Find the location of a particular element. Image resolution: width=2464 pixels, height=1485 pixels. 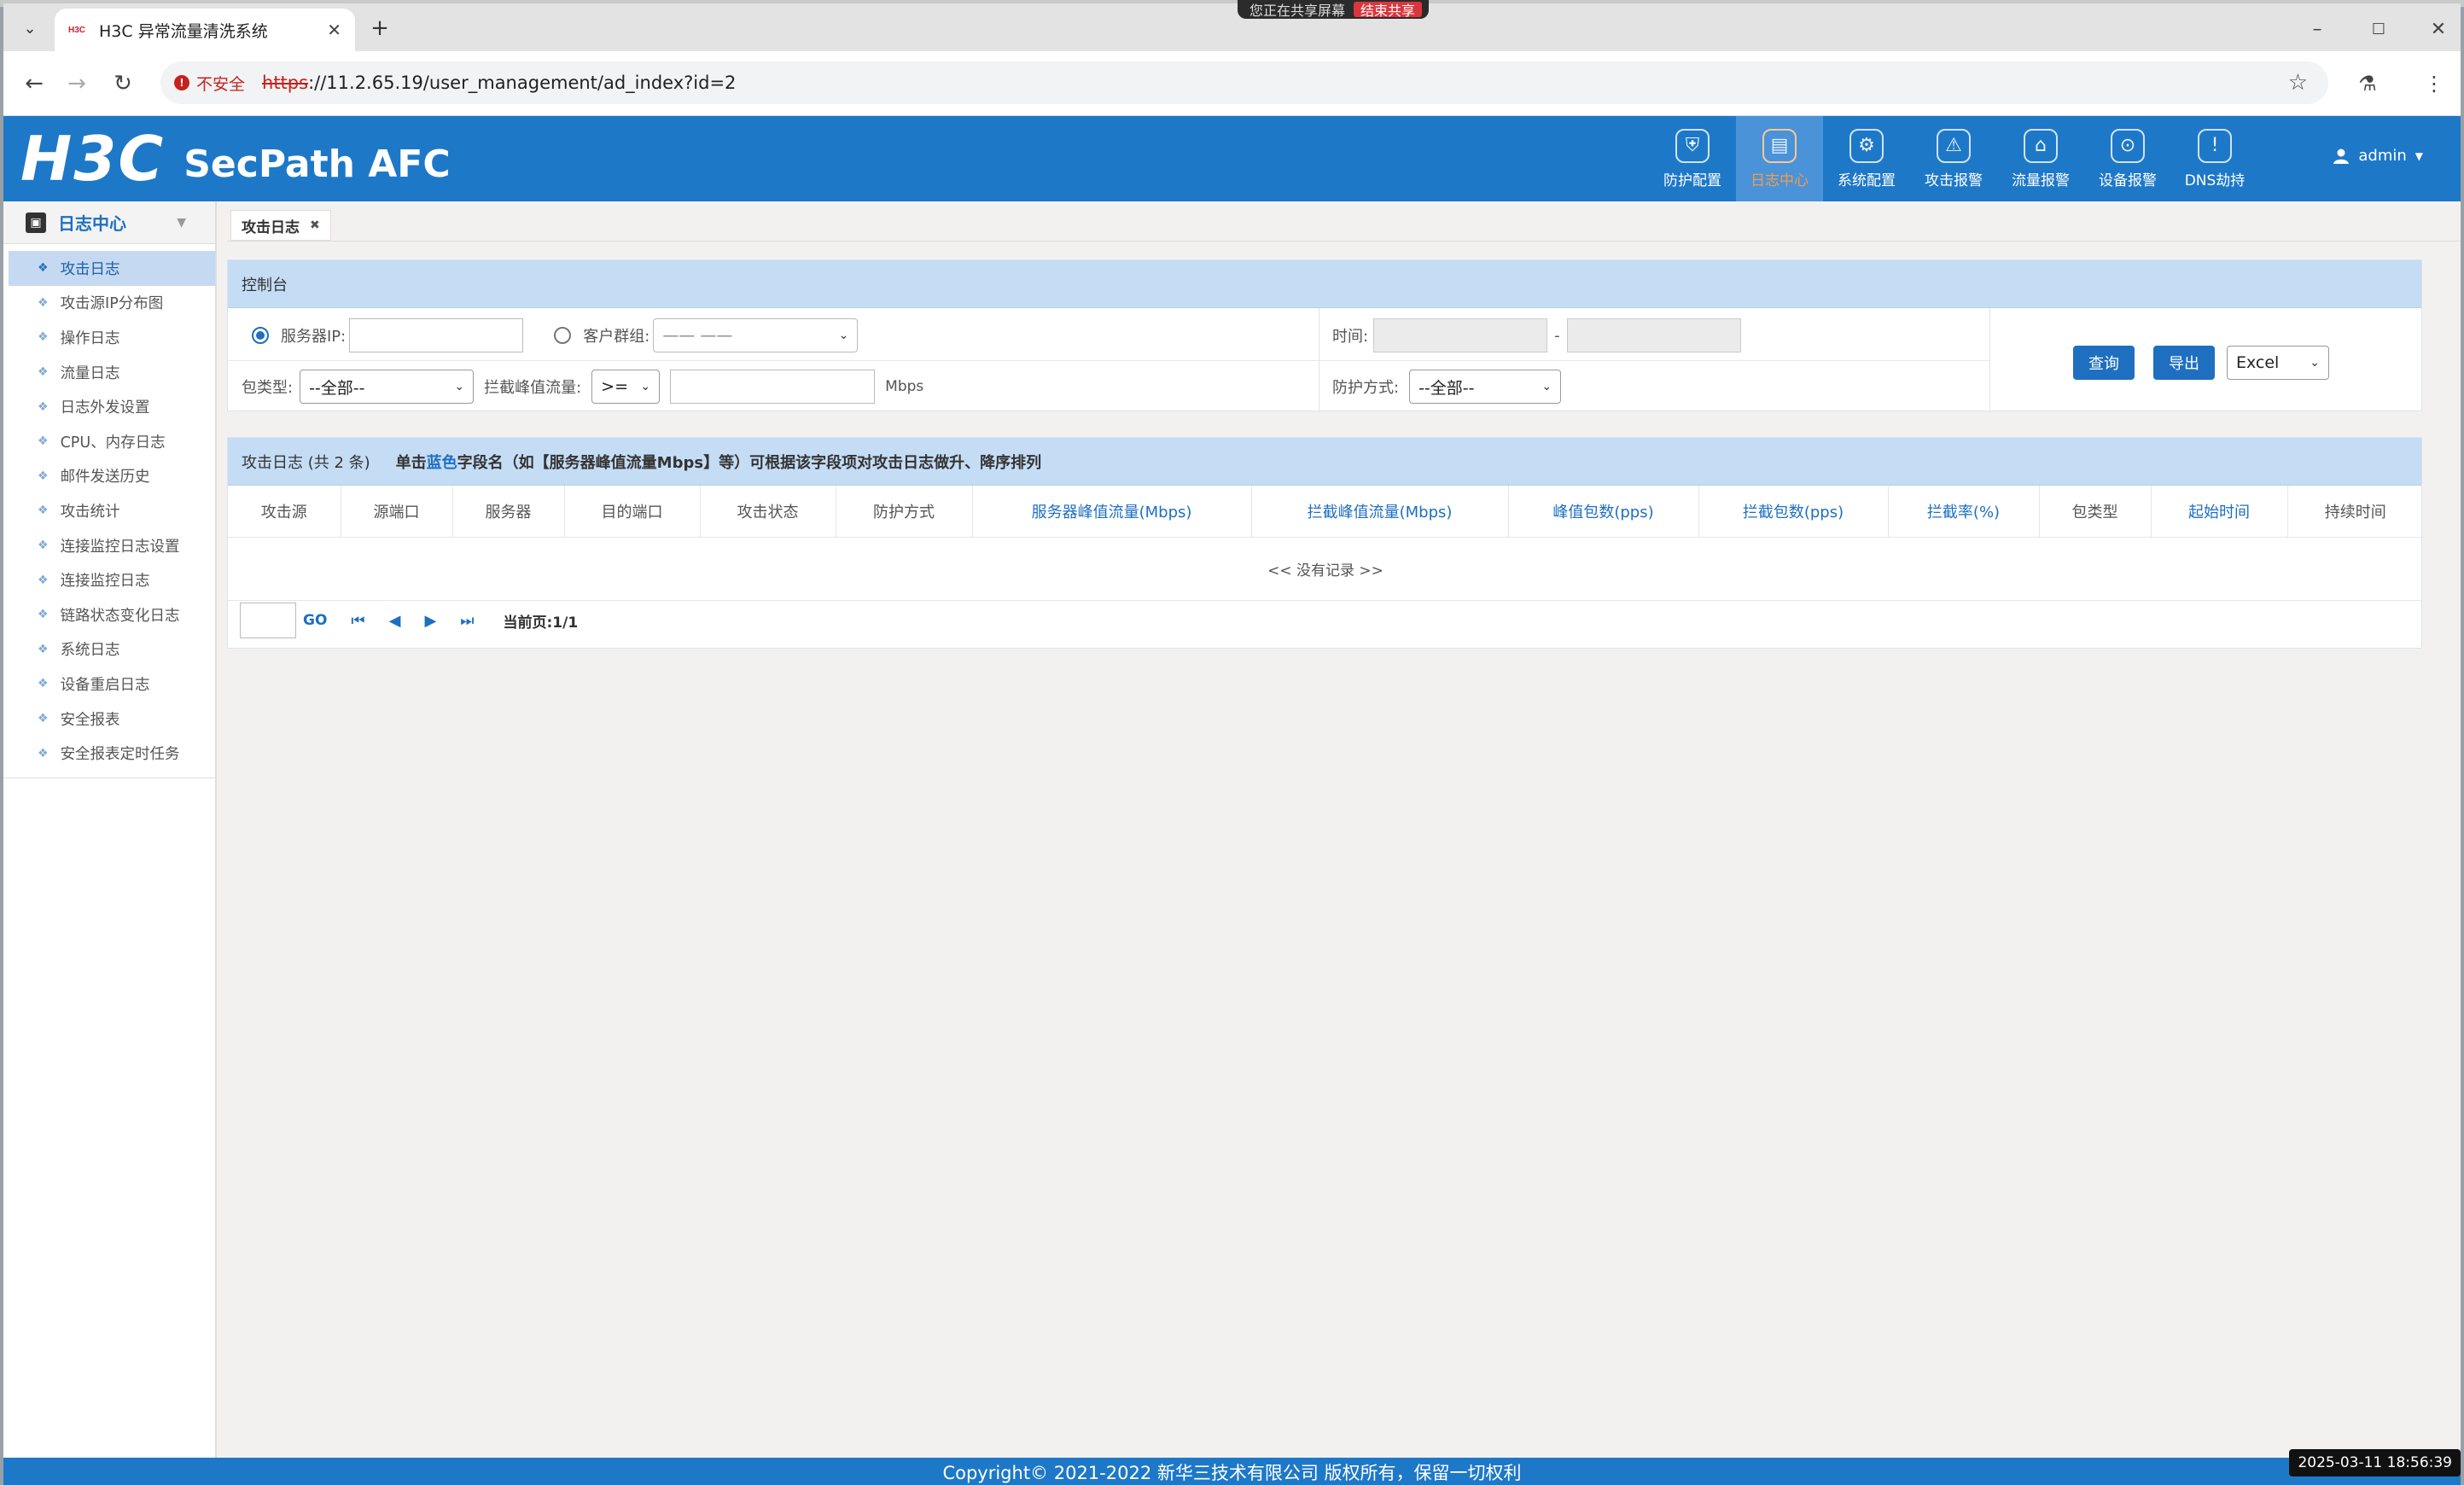

sidebar-header: ▣ 日志中心 ▼ is located at coordinates (109, 222).